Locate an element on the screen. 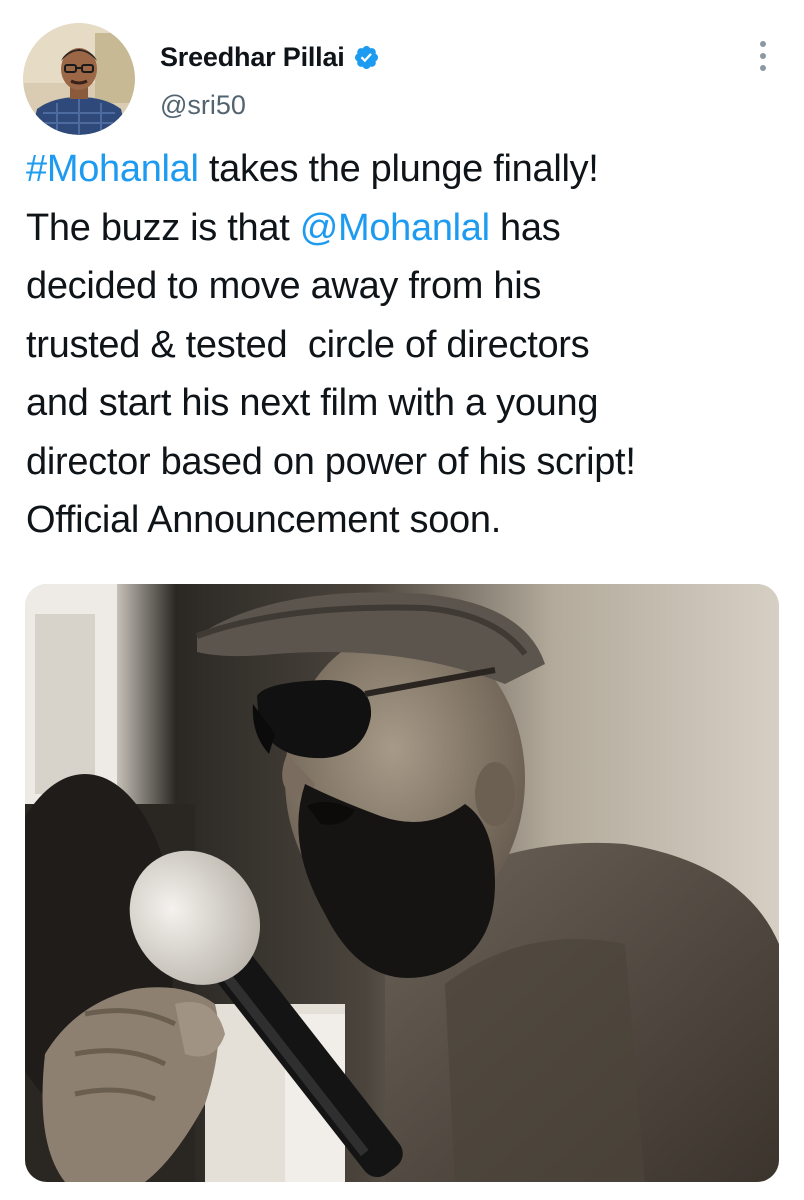 Image resolution: width=804 pixels, height=1200 pixels. tweet-text-line: #Mohanlal takes the plunge finally! is located at coordinates (406, 169).